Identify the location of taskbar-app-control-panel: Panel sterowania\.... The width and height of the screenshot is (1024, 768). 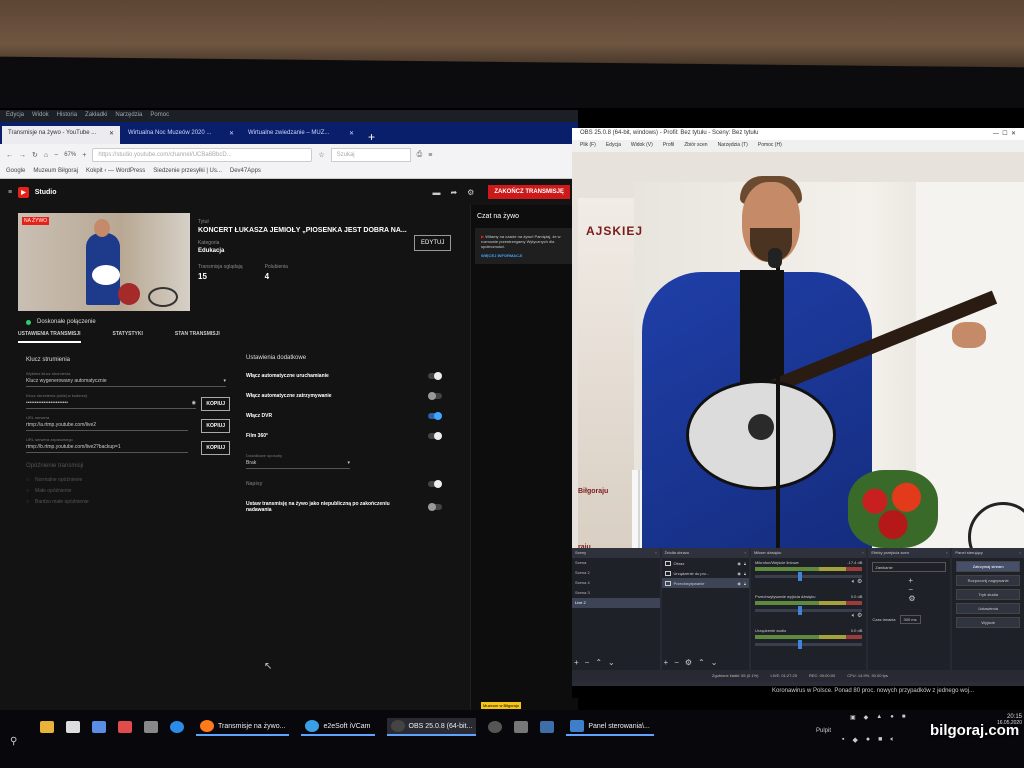
(610, 727).